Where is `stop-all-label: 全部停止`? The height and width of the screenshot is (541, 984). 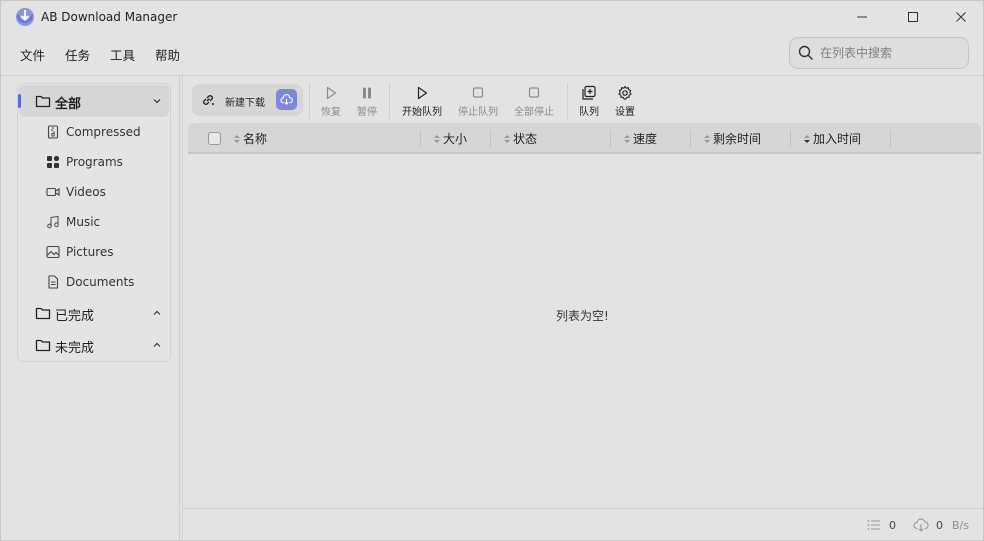 stop-all-label: 全部停止 is located at coordinates (534, 112).